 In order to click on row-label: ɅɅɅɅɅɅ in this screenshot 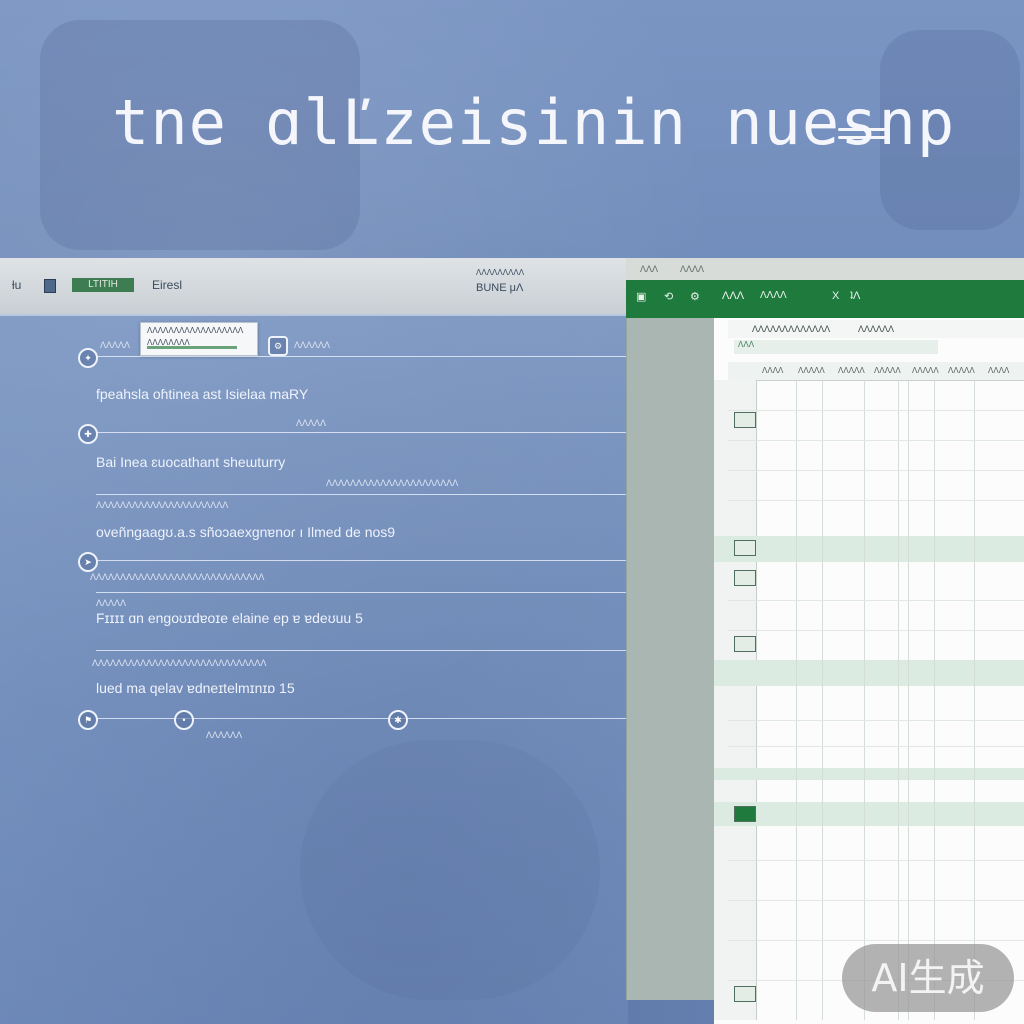, I will do `click(312, 345)`.